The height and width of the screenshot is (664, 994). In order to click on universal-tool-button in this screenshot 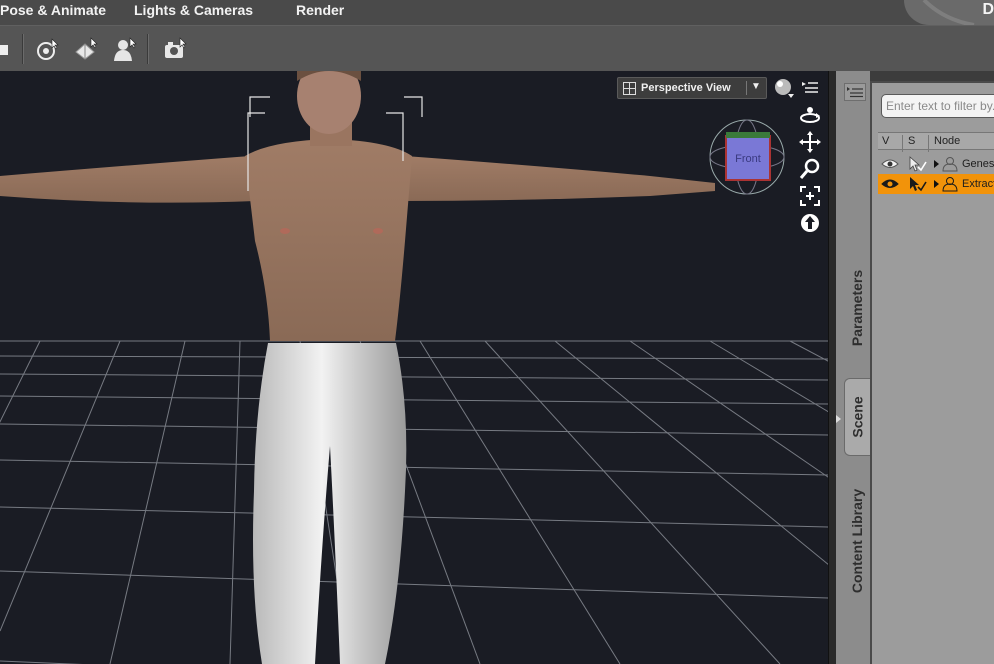, I will do `click(47, 49)`.